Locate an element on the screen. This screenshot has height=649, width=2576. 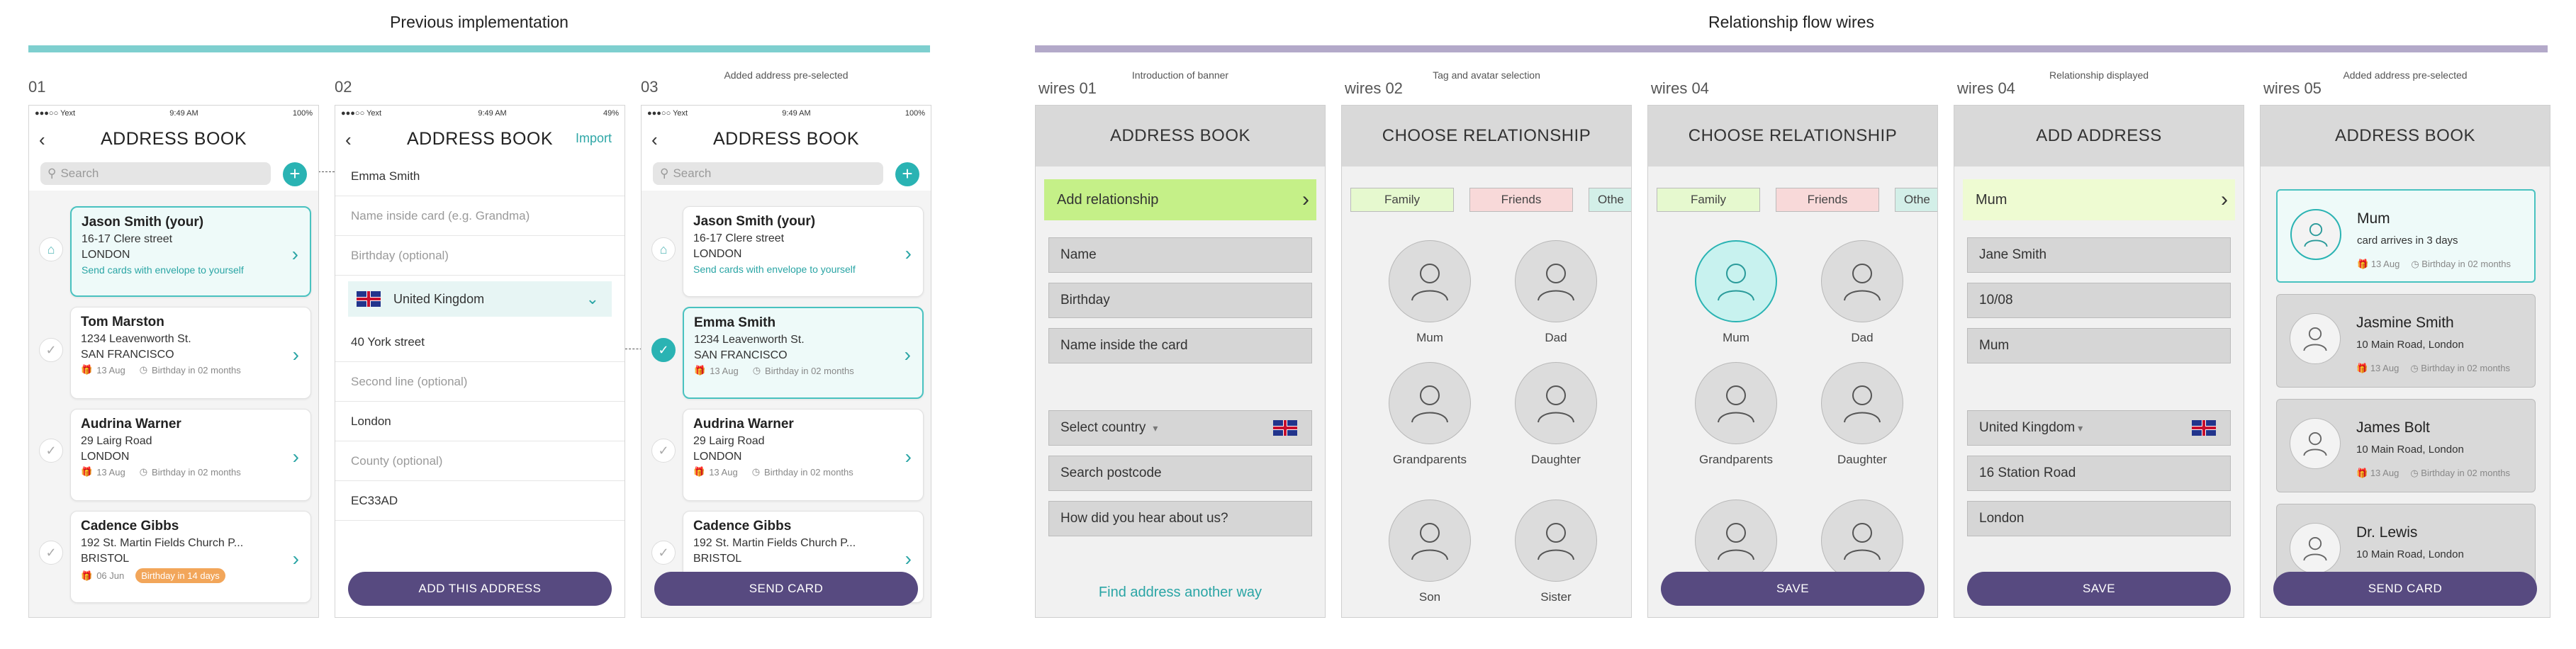
name-field: Name is located at coordinates (1180, 255).